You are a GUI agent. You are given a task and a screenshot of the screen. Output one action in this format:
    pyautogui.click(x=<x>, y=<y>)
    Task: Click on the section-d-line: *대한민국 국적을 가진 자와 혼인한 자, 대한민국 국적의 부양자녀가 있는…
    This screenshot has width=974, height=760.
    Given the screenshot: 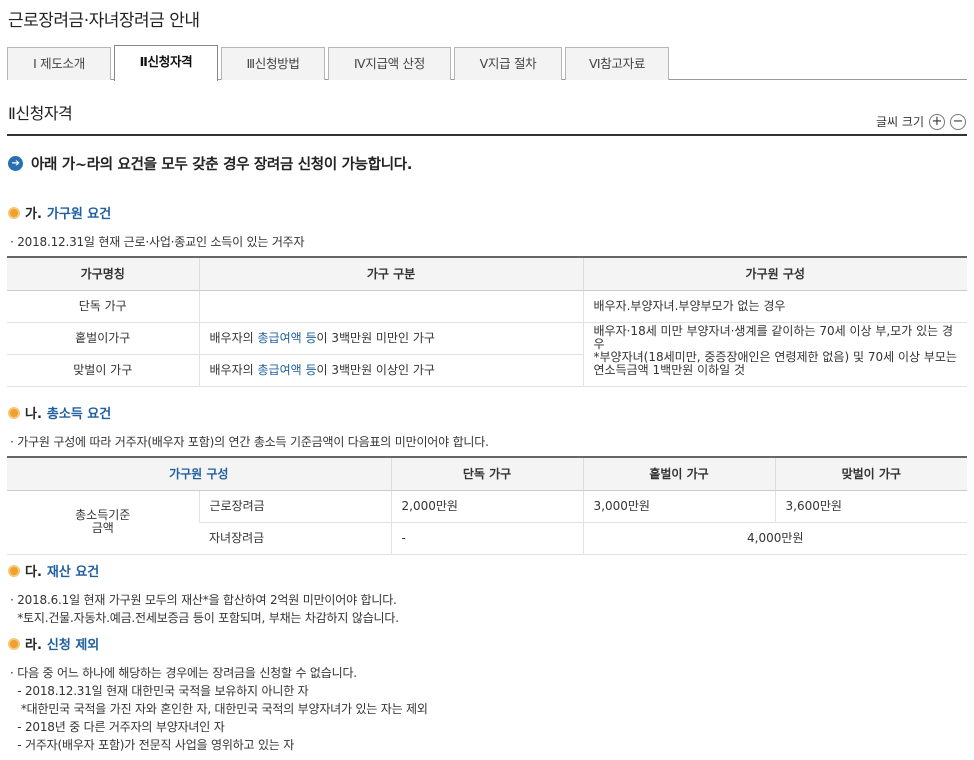 What is the action you would take?
    pyautogui.click(x=219, y=709)
    